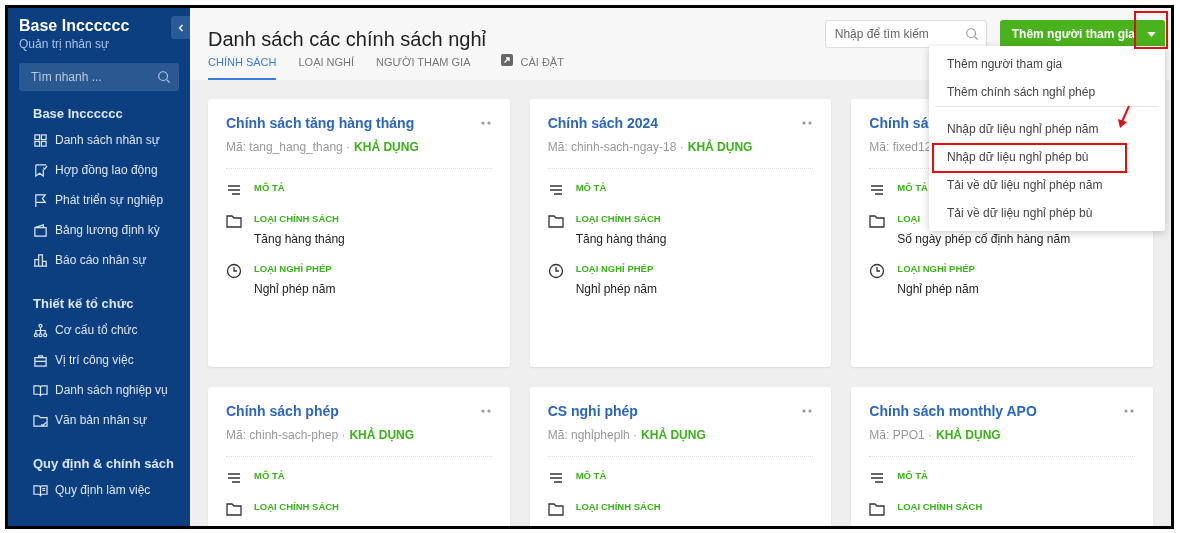 The image size is (1180, 533). I want to click on external-link-icon, so click(506, 60).